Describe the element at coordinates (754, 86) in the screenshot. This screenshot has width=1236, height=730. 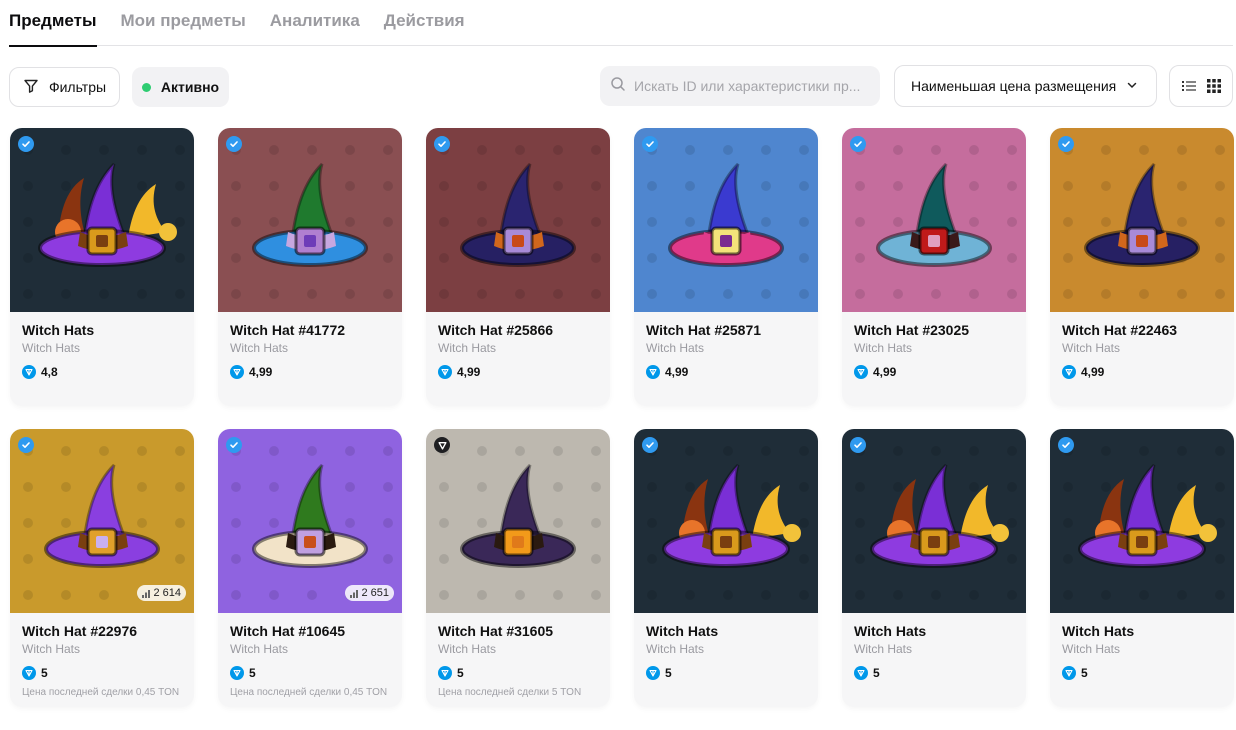
I see `search-input` at that location.